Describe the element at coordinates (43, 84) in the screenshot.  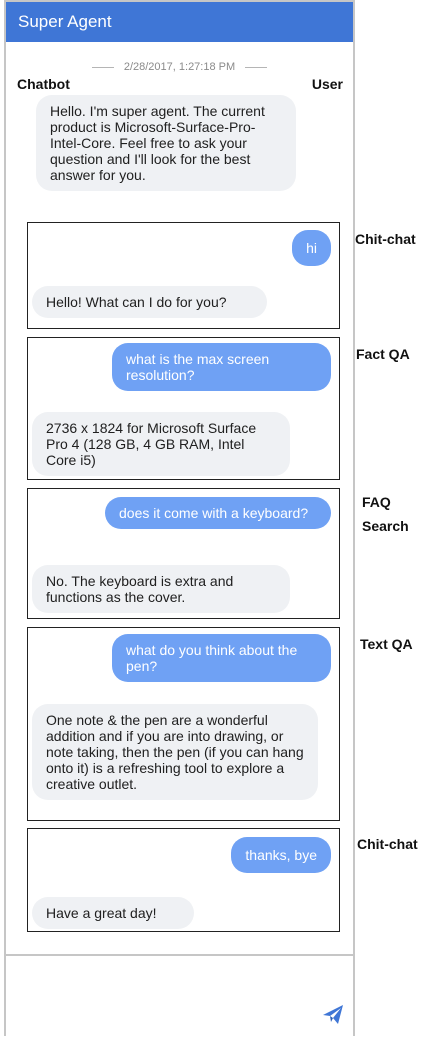
I see `chatbot-column-label: Chatbot` at that location.